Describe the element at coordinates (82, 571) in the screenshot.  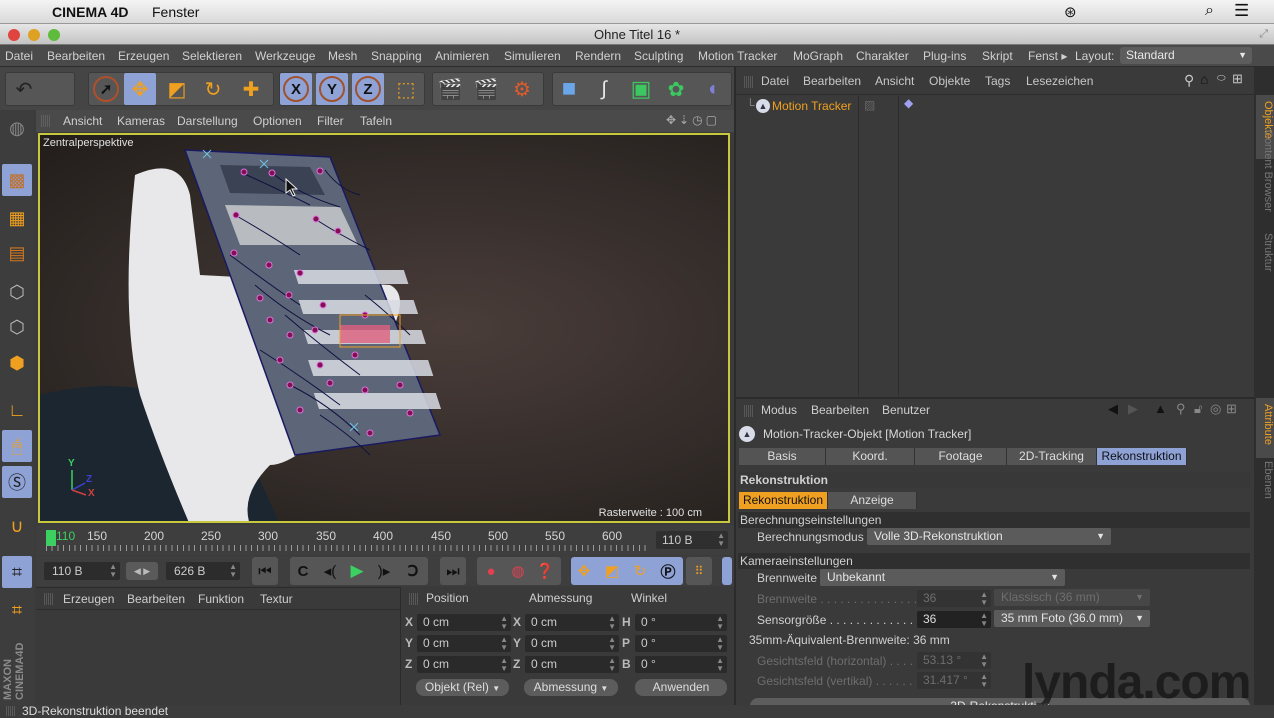
I see `start-frame-field: 110 B ▲ ▼` at that location.